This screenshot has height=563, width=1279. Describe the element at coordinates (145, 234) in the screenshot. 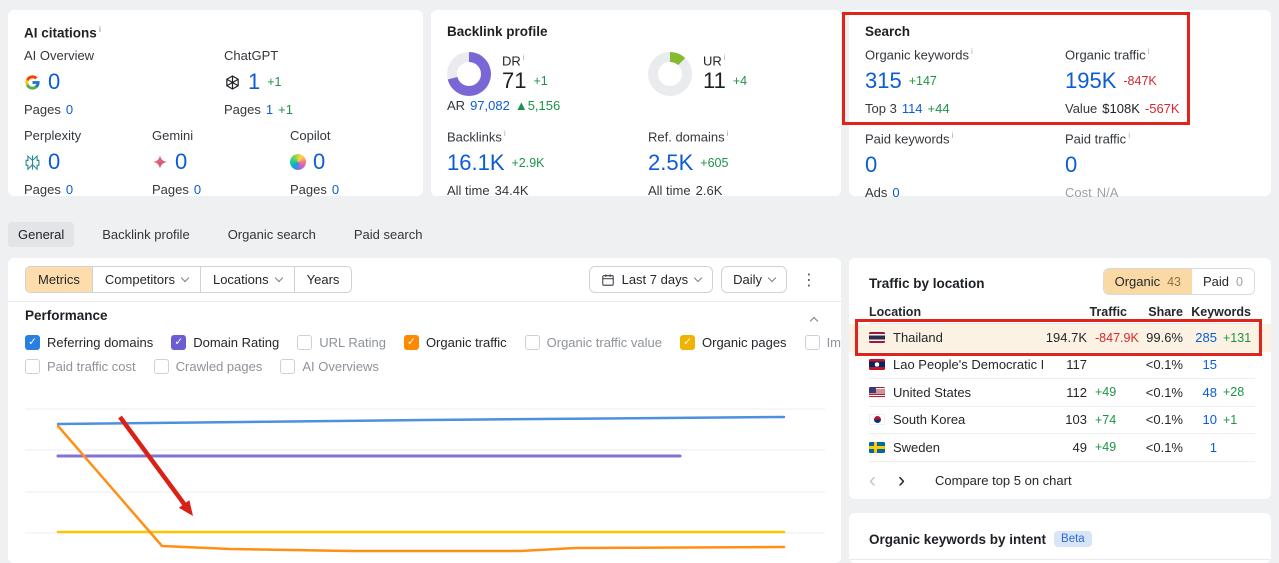

I see `tab-backlink-profile: Backlink profile` at that location.